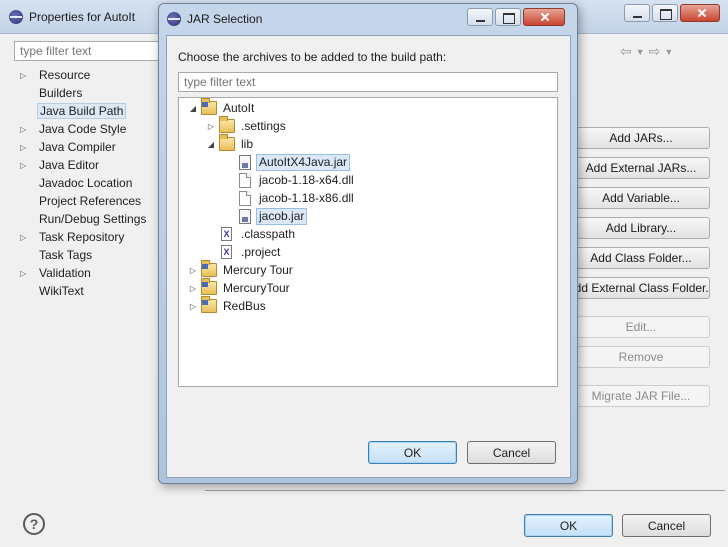 The height and width of the screenshot is (547, 728). Describe the element at coordinates (282, 216) in the screenshot. I see `archive-tree-label: jacob.jar` at that location.